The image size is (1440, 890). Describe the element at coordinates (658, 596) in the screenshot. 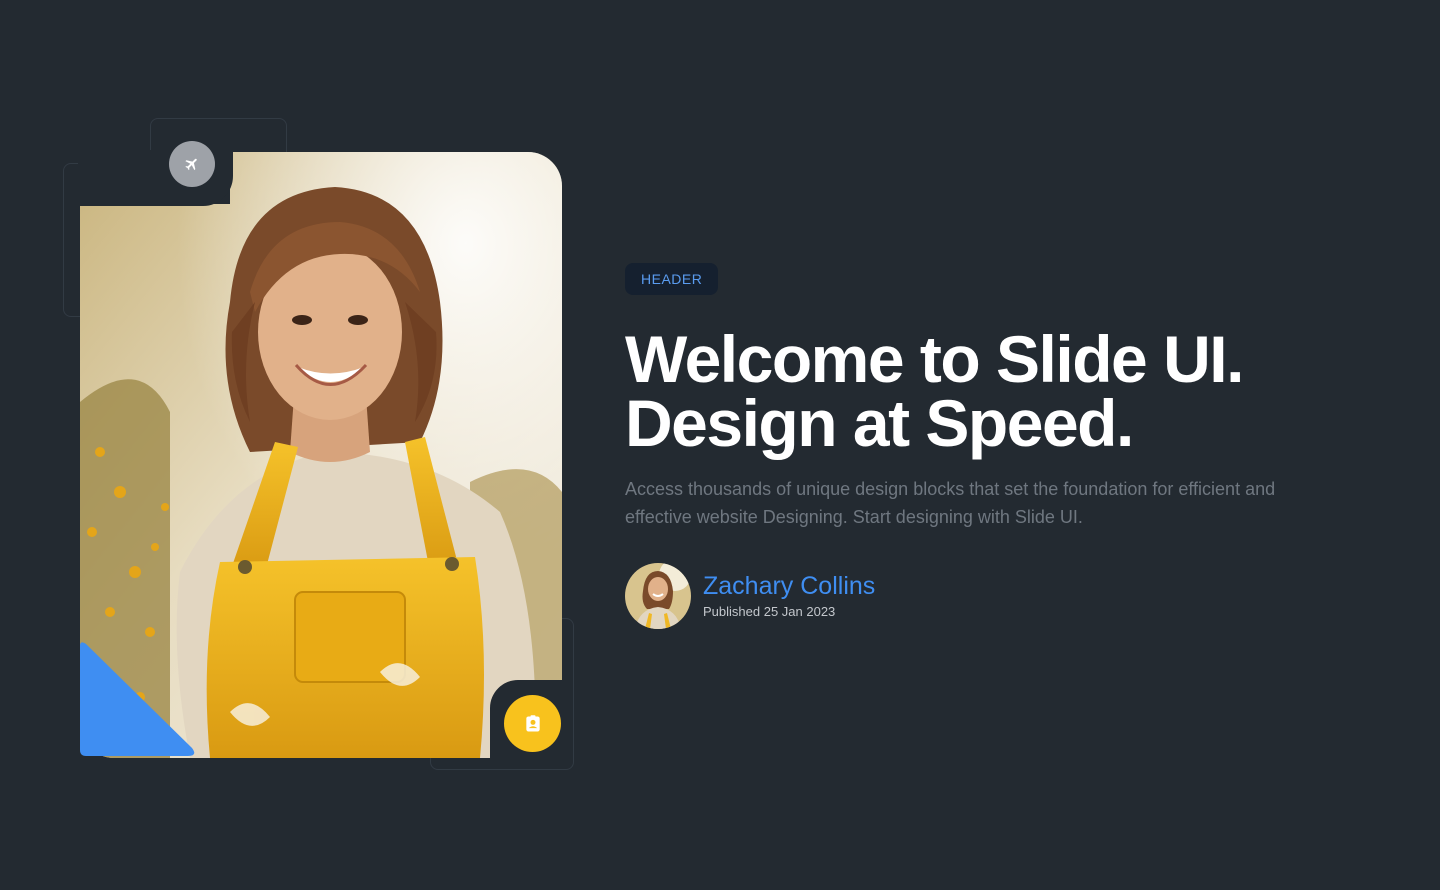

I see `avatar` at that location.